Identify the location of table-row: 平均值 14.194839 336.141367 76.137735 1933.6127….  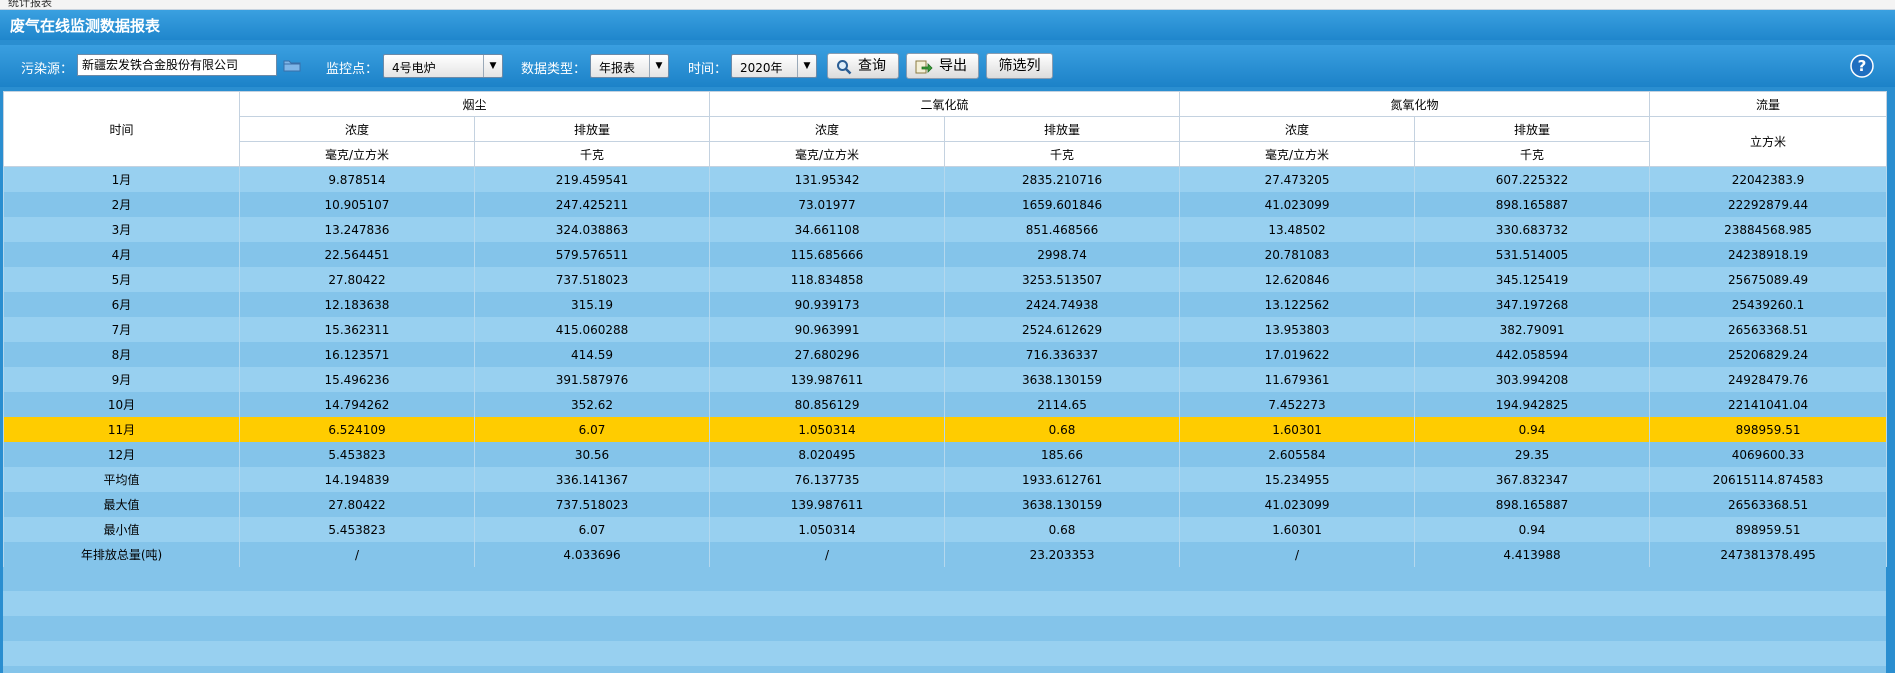
(945, 479).